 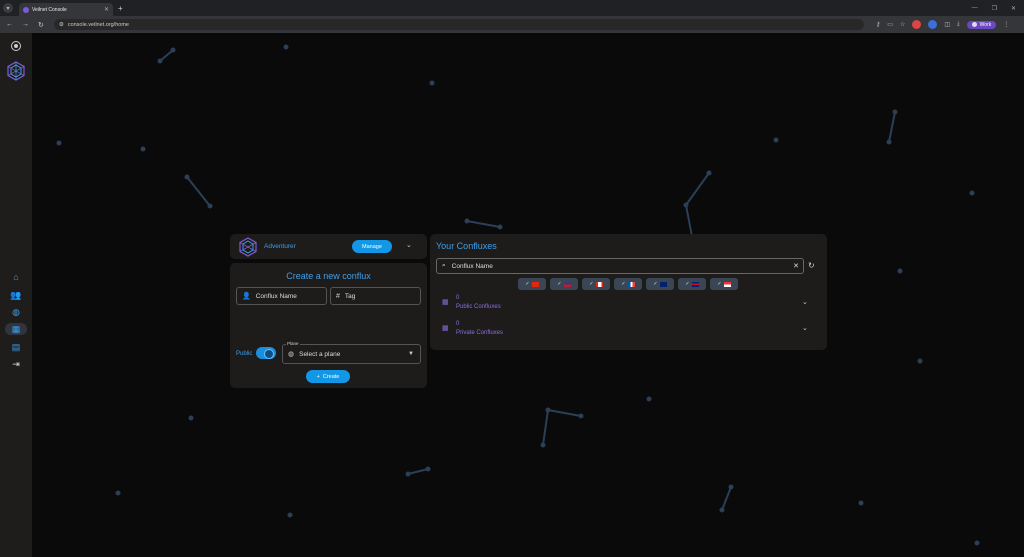 I want to click on forward-icon: →, so click(x=25, y=25).